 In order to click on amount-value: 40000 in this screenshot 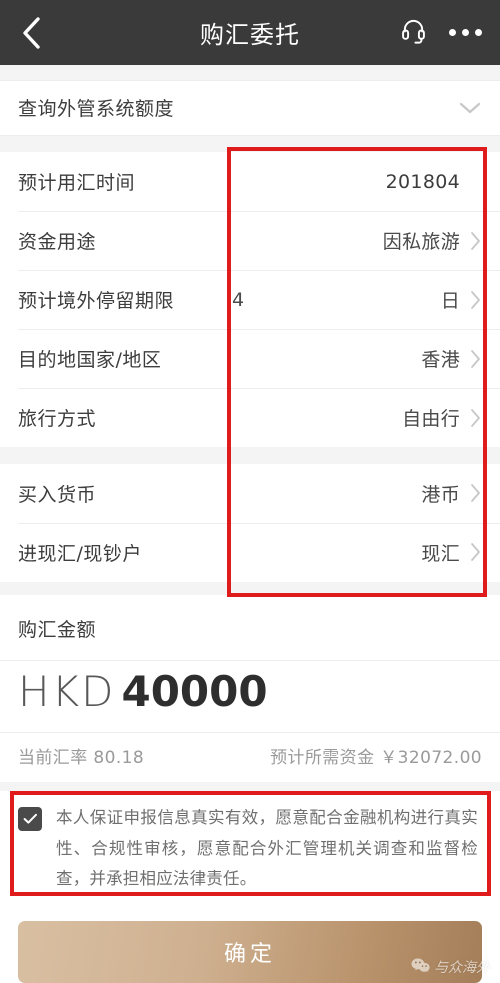, I will do `click(194, 692)`.